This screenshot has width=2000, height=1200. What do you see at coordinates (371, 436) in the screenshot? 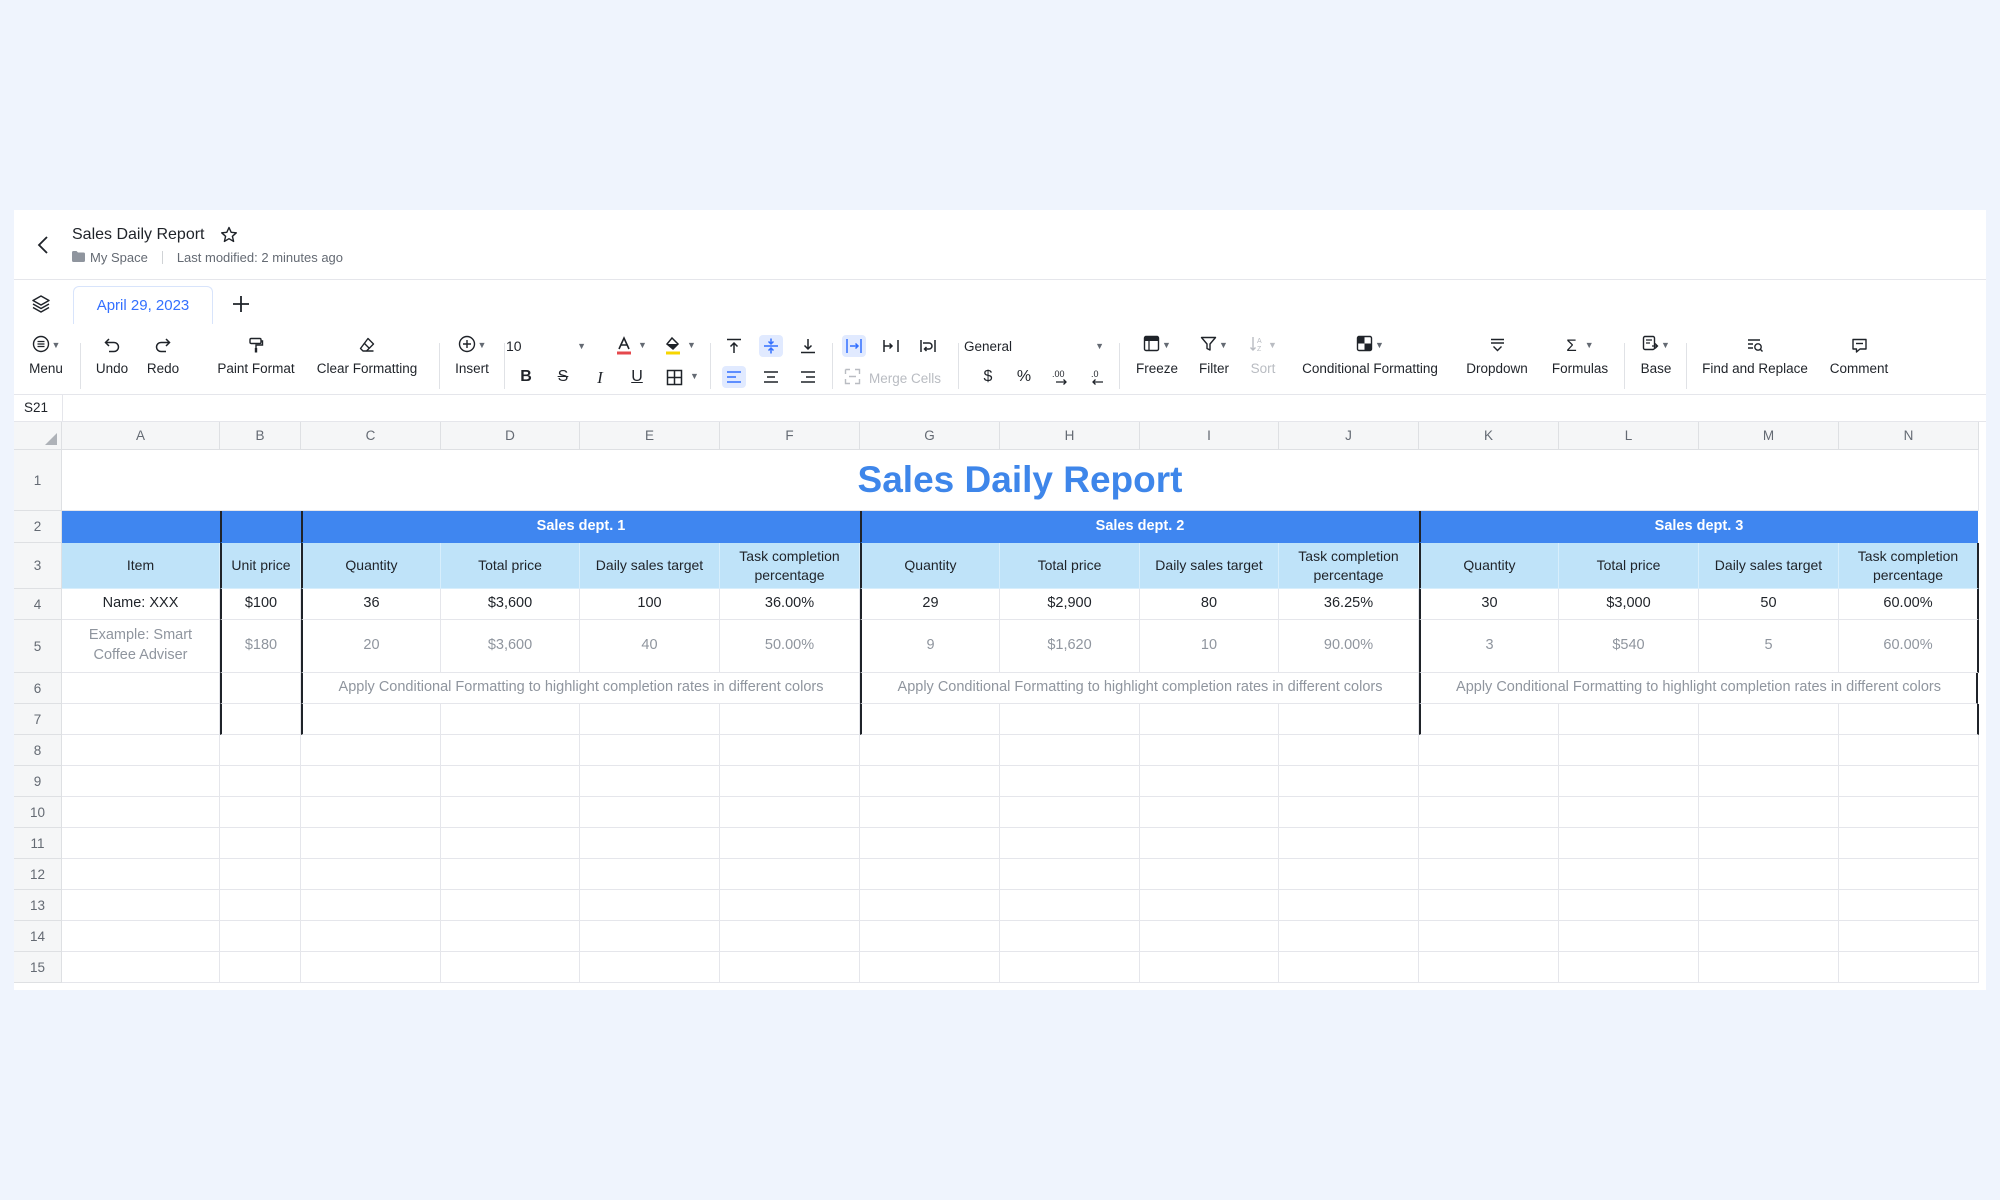
I see `column-header: C` at bounding box center [371, 436].